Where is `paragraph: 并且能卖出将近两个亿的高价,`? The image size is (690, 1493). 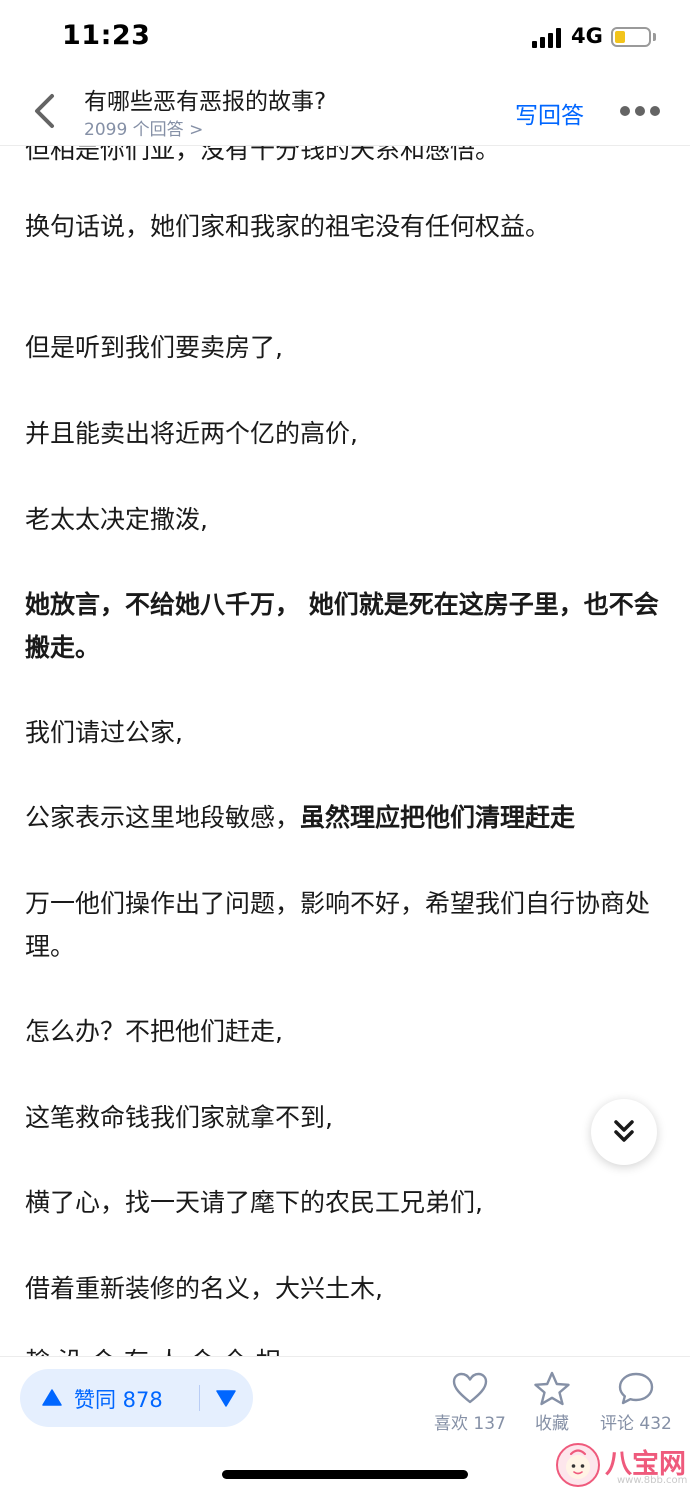
paragraph: 并且能卖出将近两个亿的高价, is located at coordinates (191, 433).